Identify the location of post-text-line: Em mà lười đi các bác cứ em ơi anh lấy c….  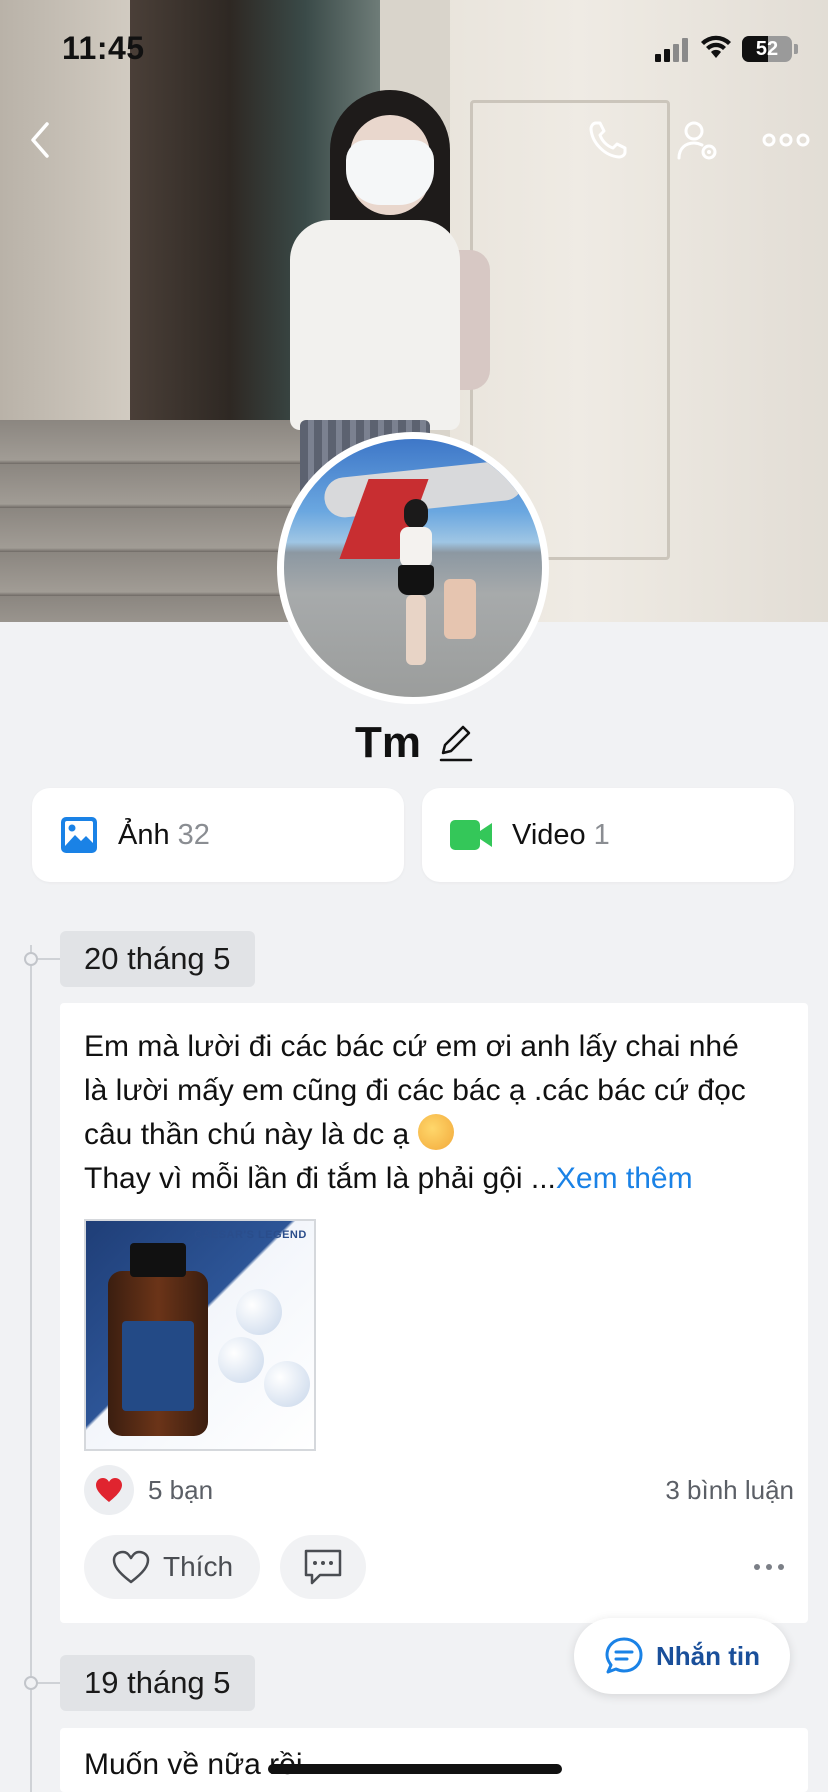
(411, 1046).